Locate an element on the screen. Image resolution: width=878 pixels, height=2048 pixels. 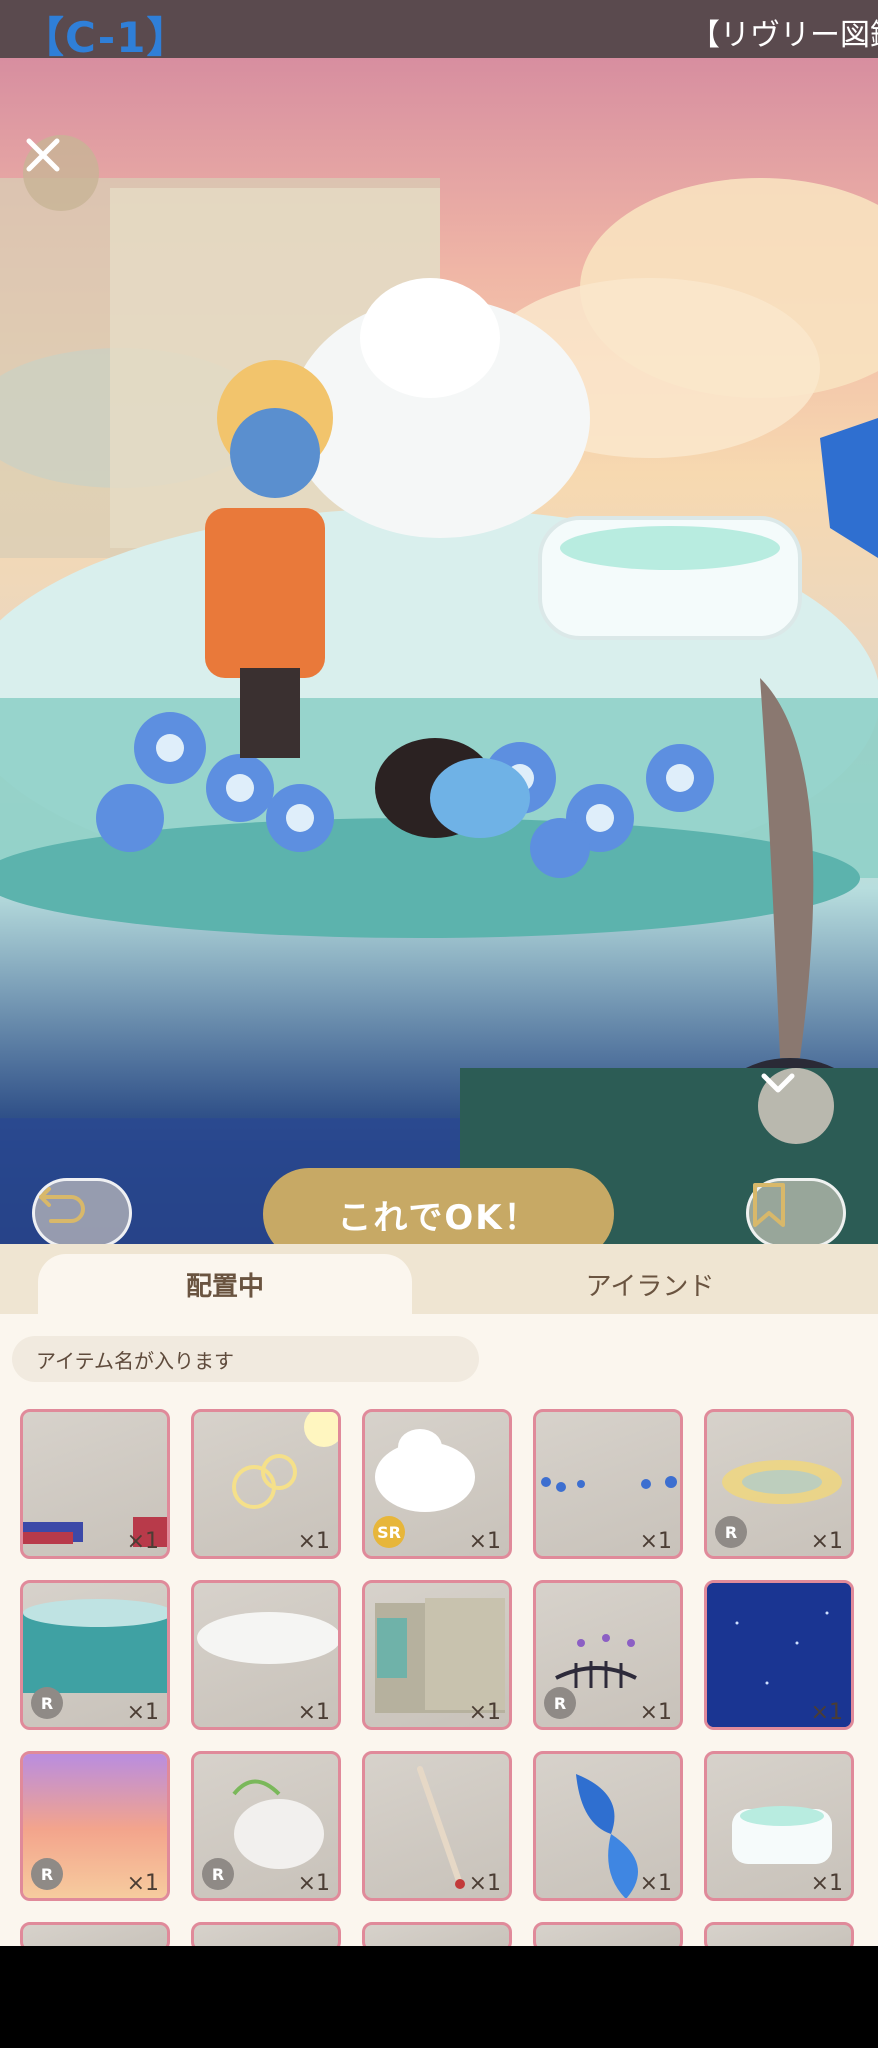
bookmark-button is located at coordinates (796, 1211).